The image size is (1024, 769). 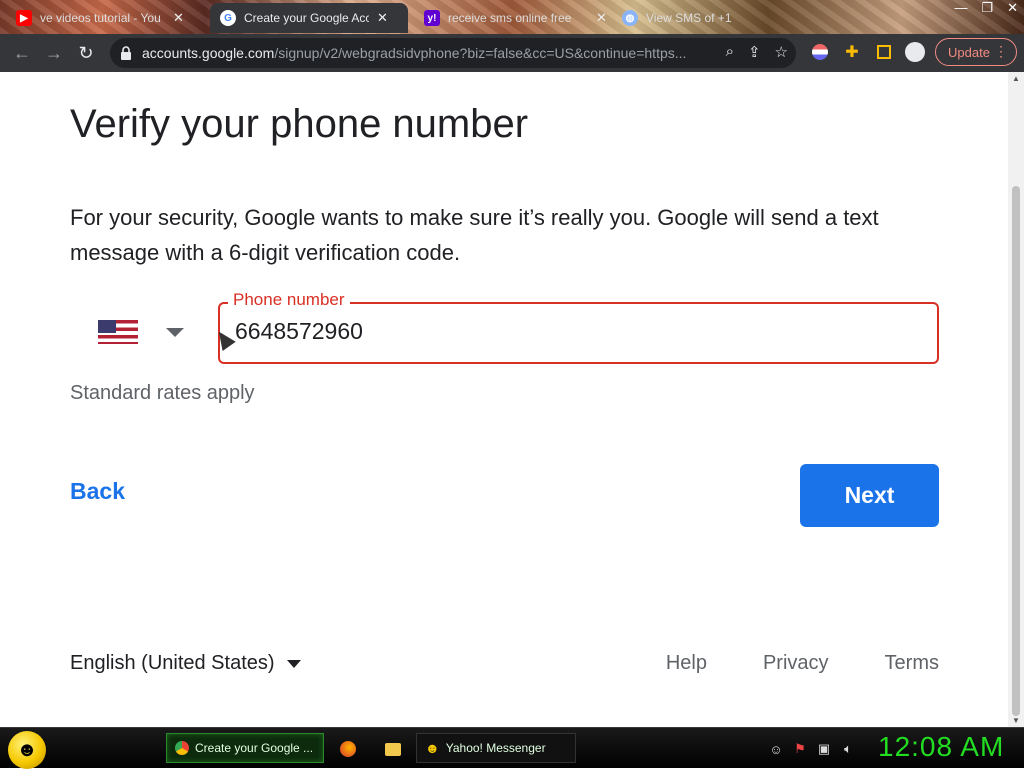 What do you see at coordinates (162, 393) in the screenshot?
I see `rates-note: Standard rates apply` at bounding box center [162, 393].